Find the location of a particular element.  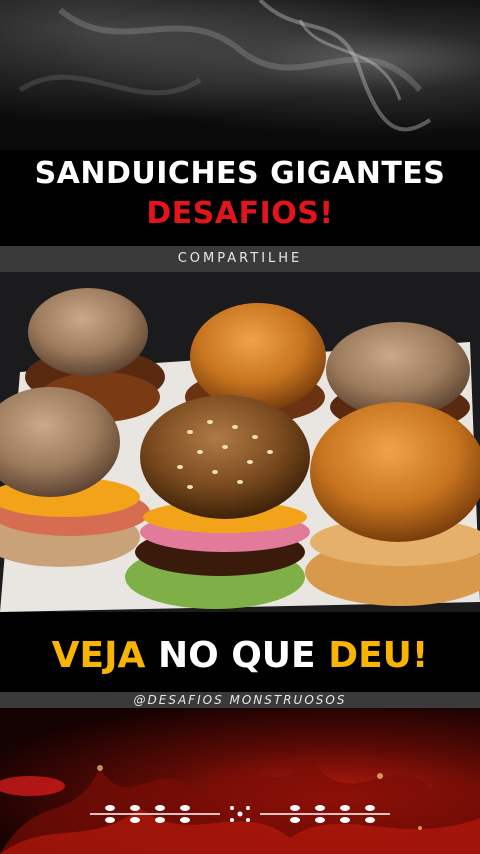

page-subtitle: DESAFIOS! is located at coordinates (240, 213).